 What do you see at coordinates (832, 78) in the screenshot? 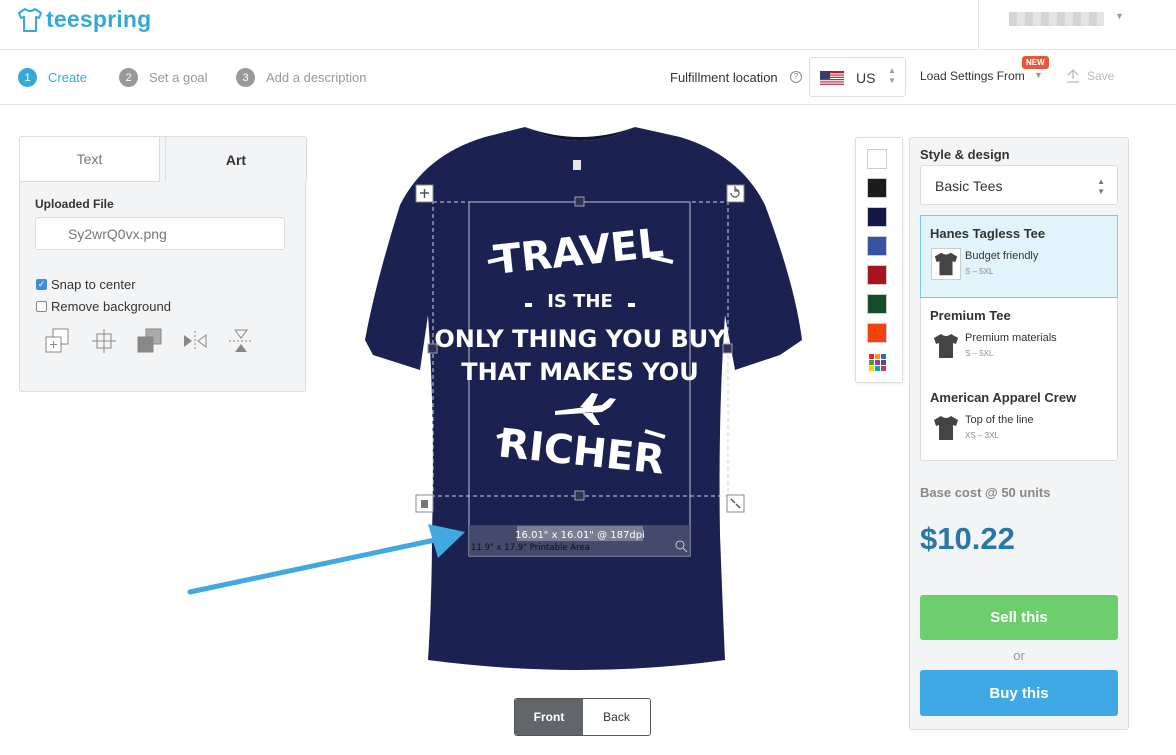
I see `us-flag-icon` at bounding box center [832, 78].